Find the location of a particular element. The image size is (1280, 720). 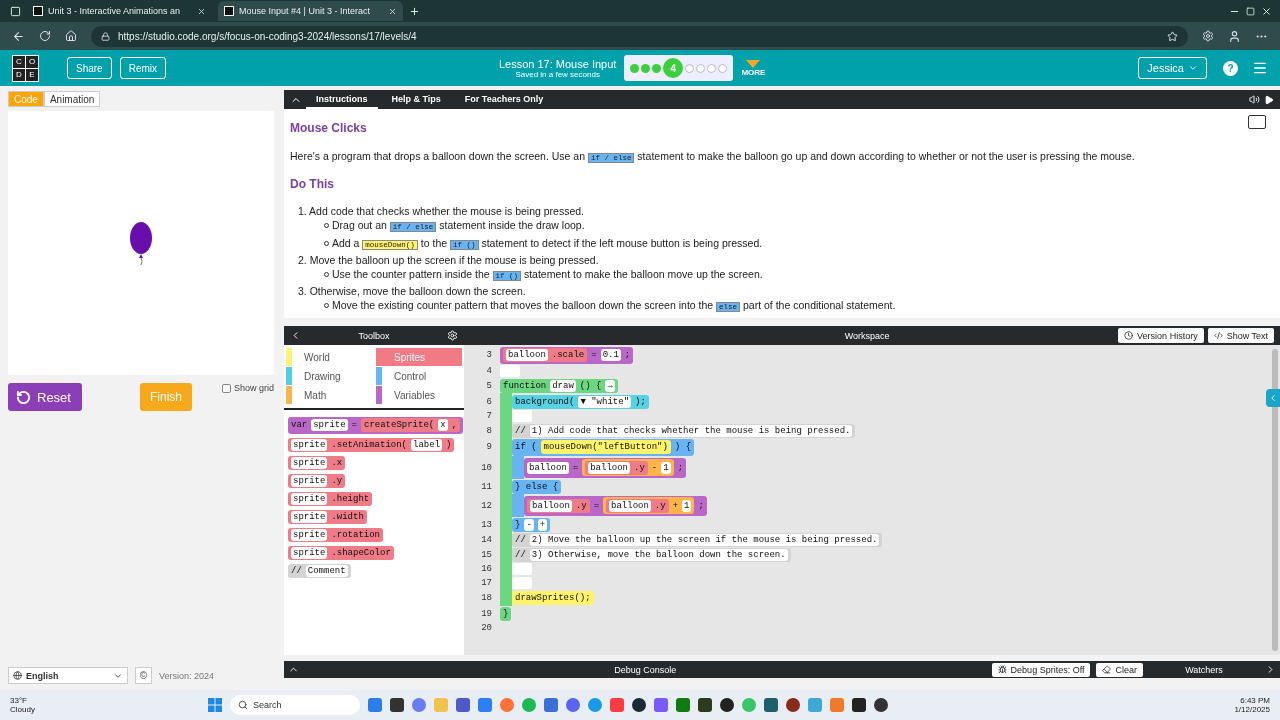

line-number: 19 is located at coordinates (486, 614).